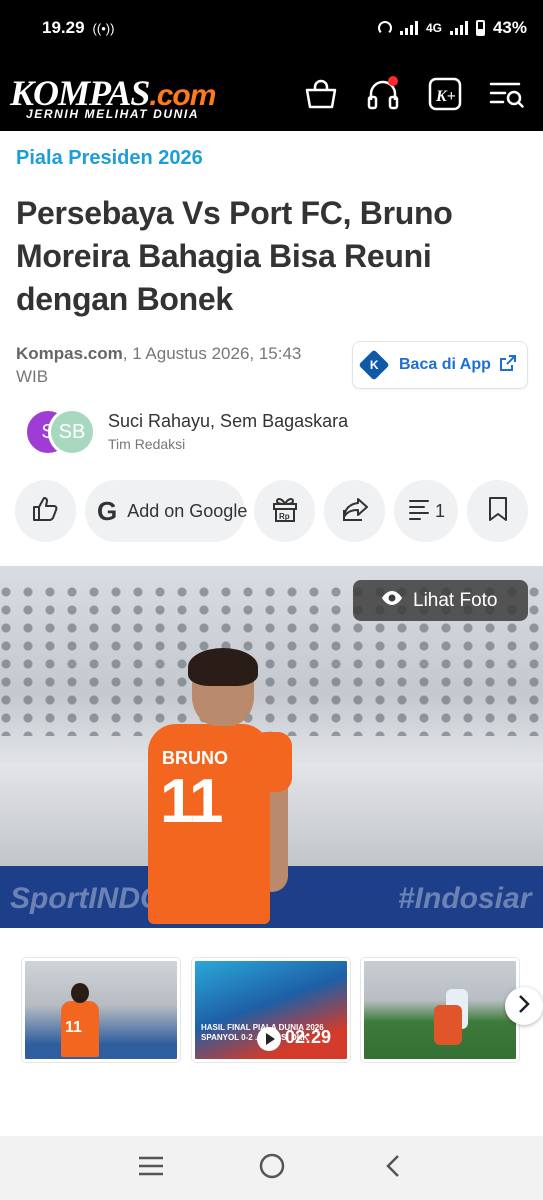  What do you see at coordinates (72, 432) in the screenshot?
I see `author-avatar: SB` at bounding box center [72, 432].